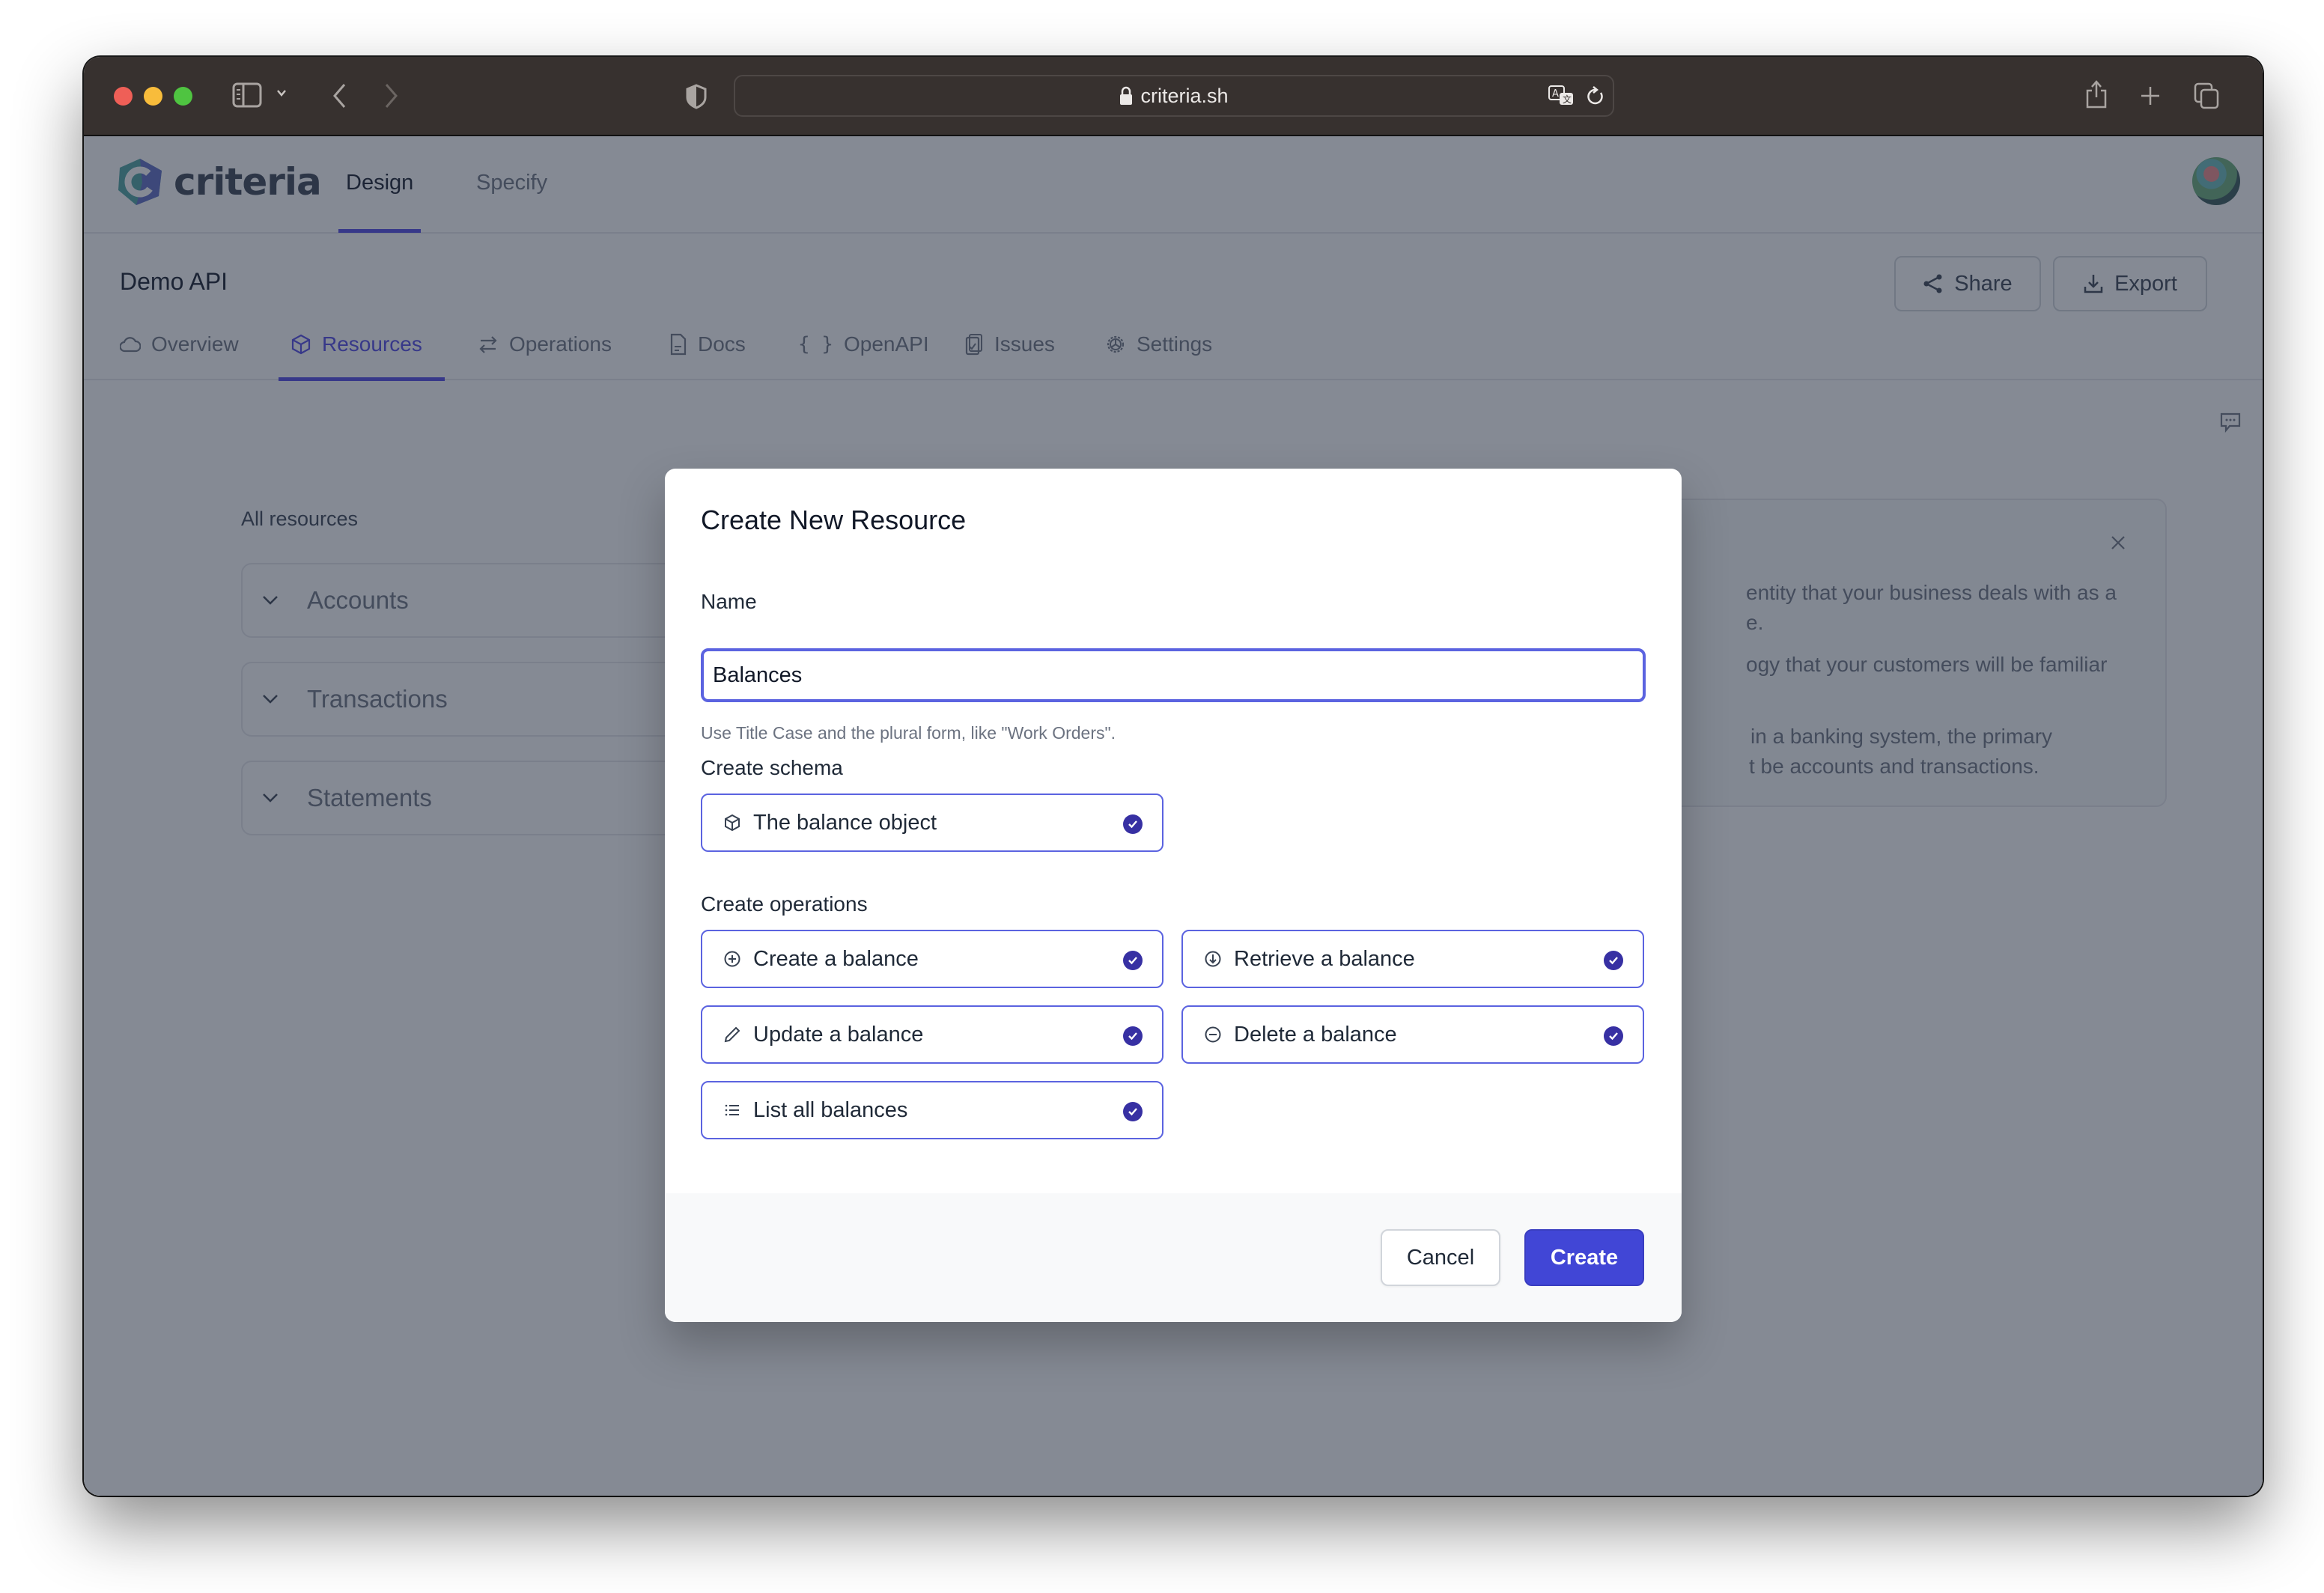 The image size is (2324, 1593). I want to click on name-input, so click(1173, 675).